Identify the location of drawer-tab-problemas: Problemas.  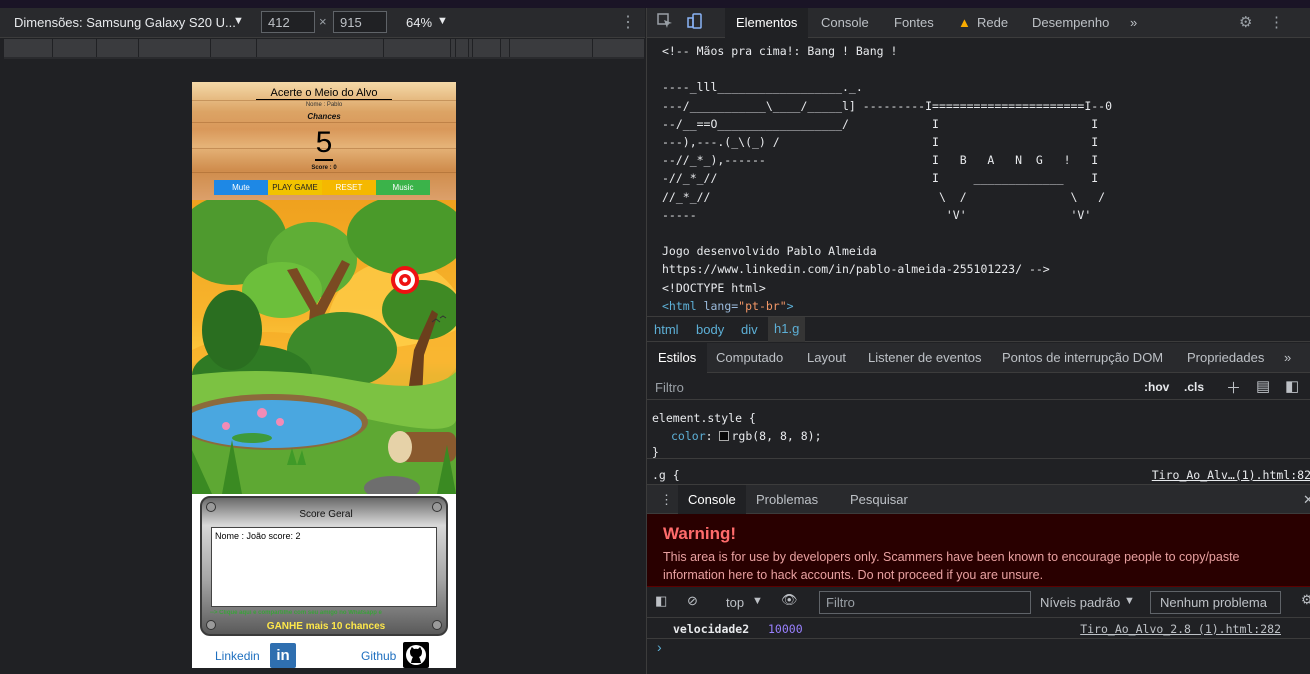
(787, 499).